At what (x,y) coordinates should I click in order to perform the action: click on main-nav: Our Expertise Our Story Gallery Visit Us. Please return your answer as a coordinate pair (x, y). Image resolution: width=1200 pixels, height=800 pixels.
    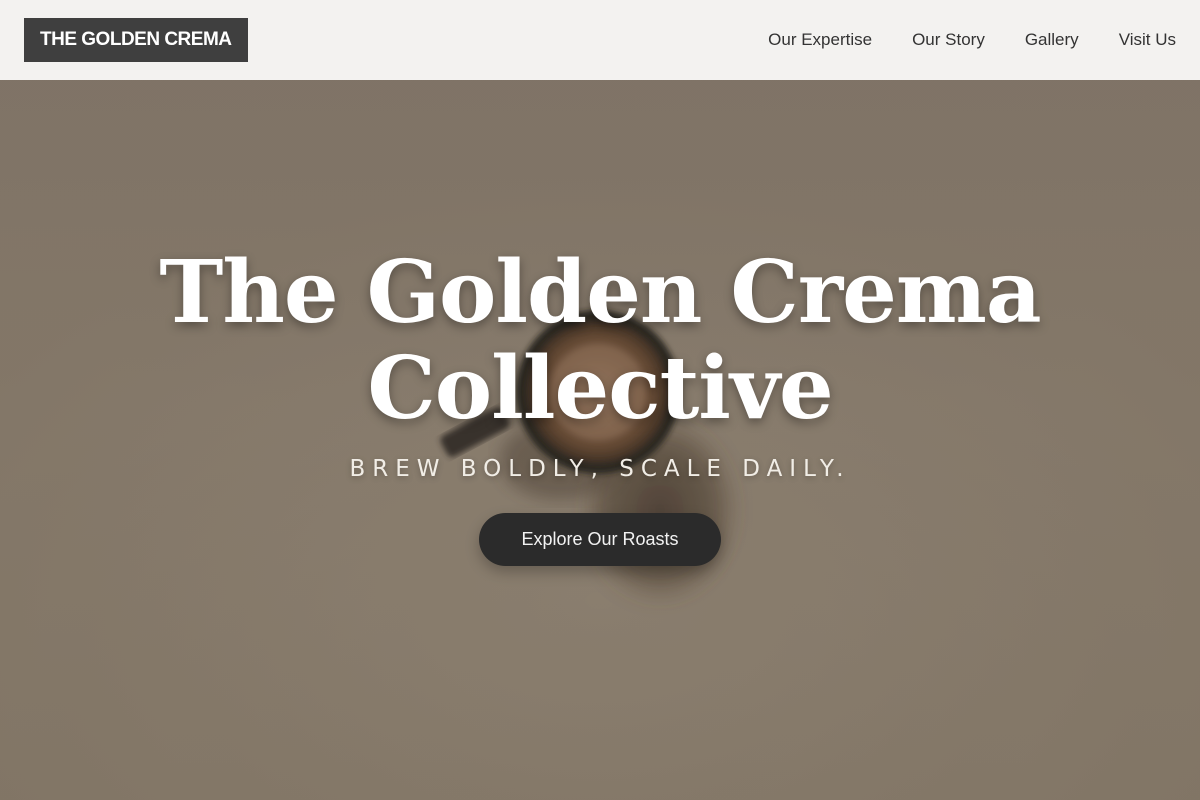
    Looking at the image, I should click on (972, 40).